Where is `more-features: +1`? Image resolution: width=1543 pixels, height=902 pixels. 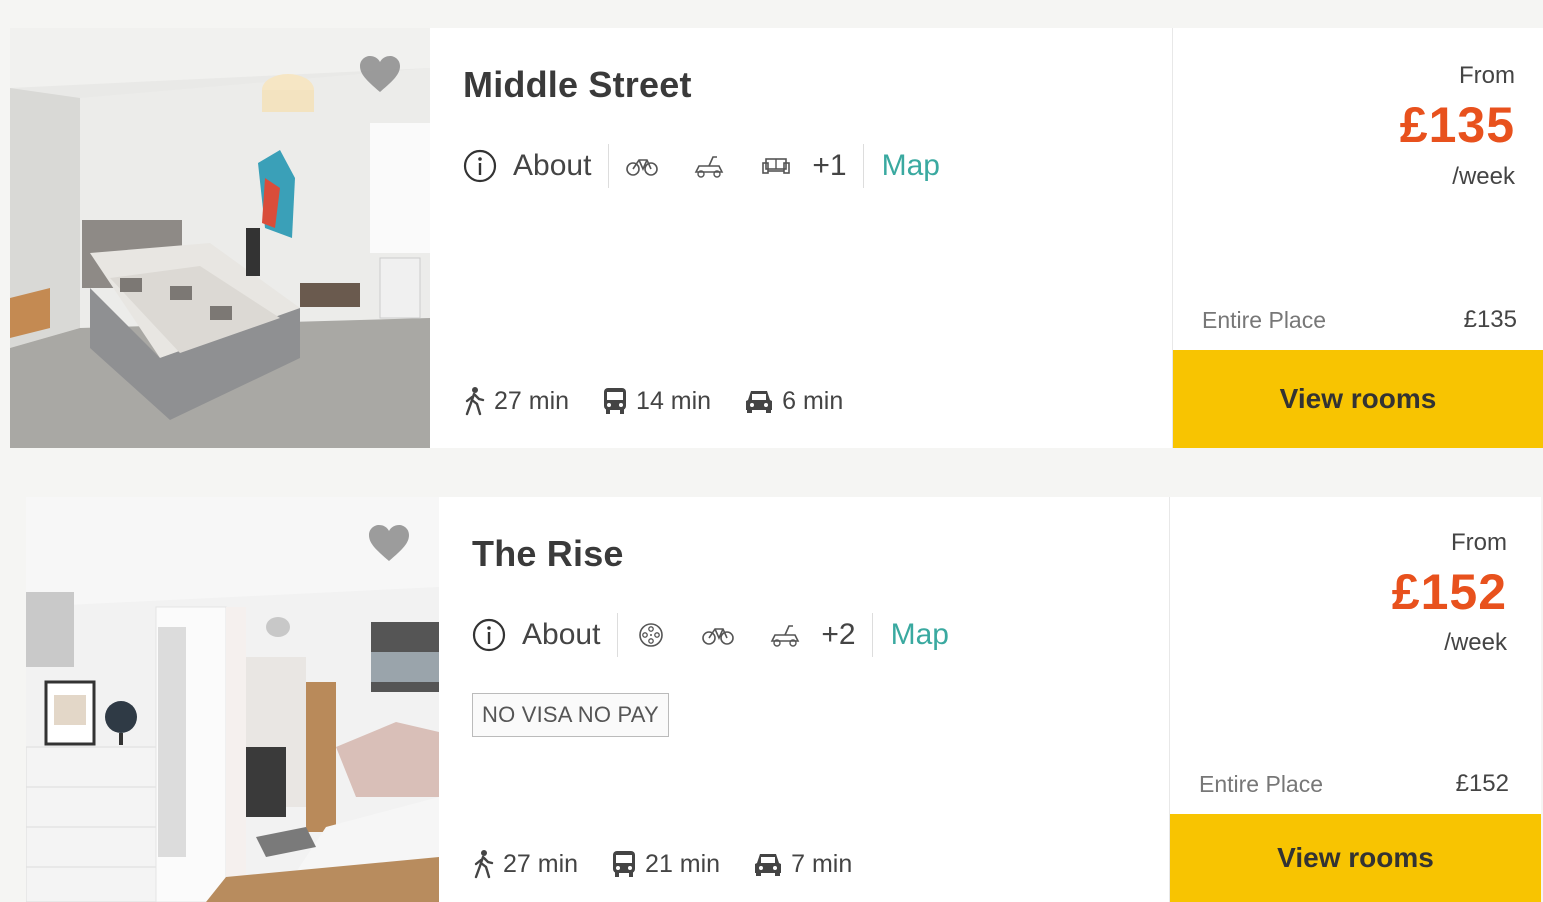 more-features: +1 is located at coordinates (838, 166).